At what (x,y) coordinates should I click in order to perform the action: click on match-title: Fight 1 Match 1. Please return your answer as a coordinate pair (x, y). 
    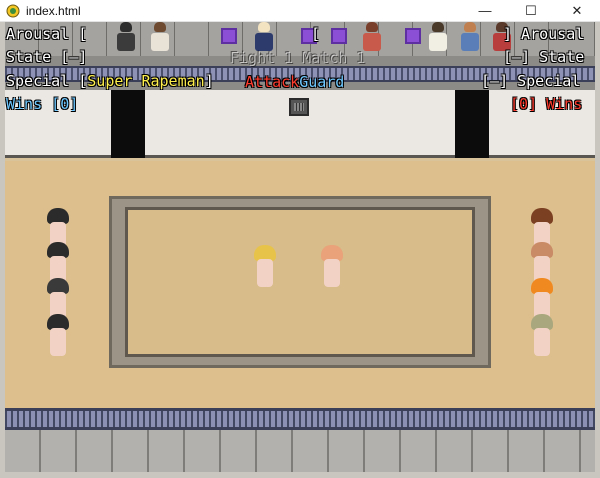
    Looking at the image, I should click on (298, 58).